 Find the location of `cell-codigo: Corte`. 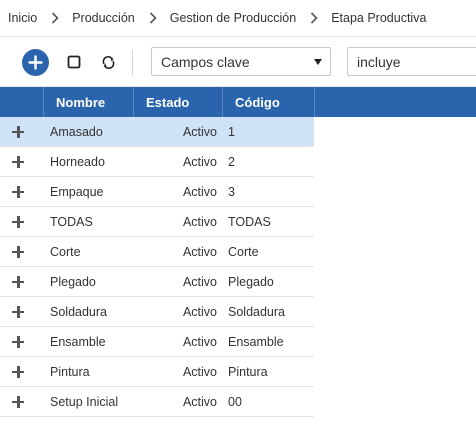

cell-codigo: Corte is located at coordinates (243, 251).